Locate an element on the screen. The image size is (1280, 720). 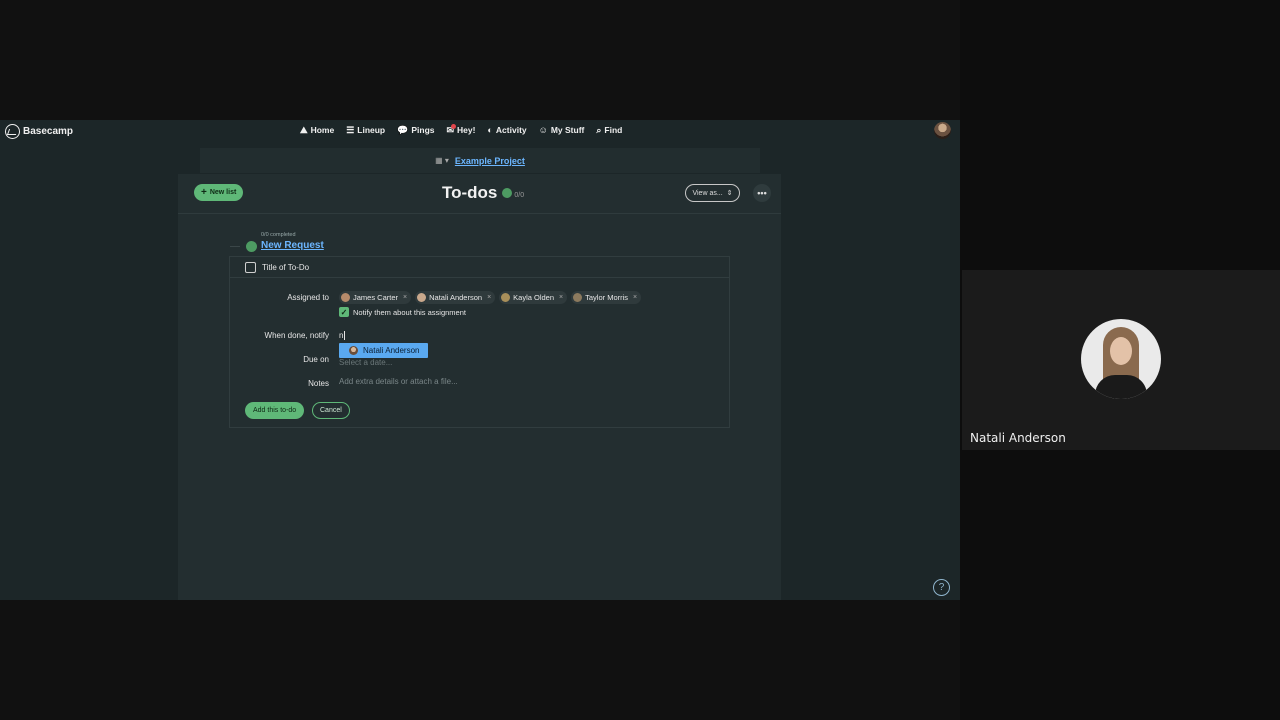
brand-name: Basecamp is located at coordinates (48, 131).